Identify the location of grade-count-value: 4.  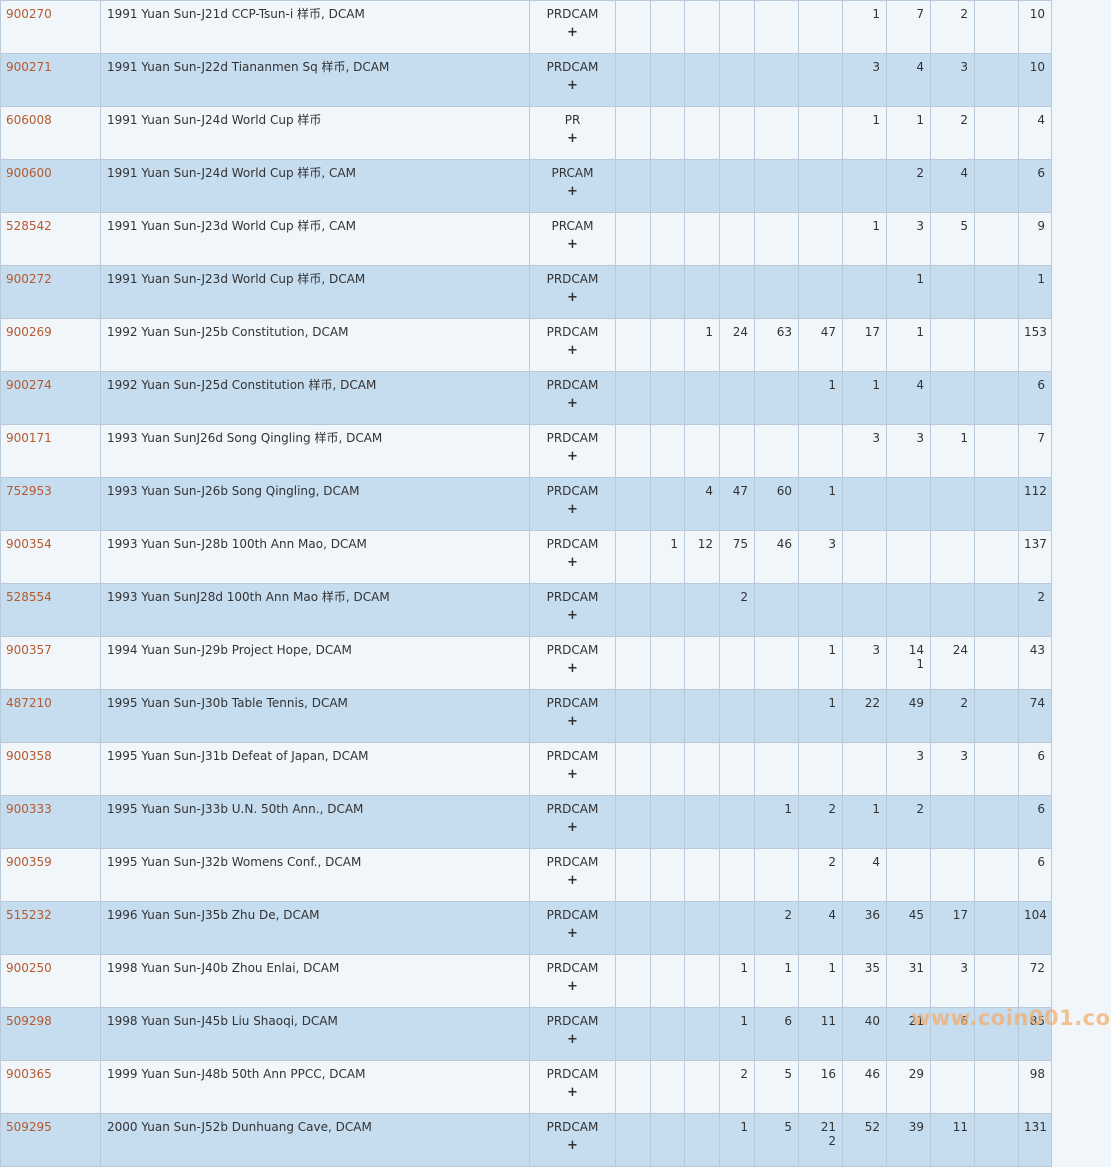
(864, 862).